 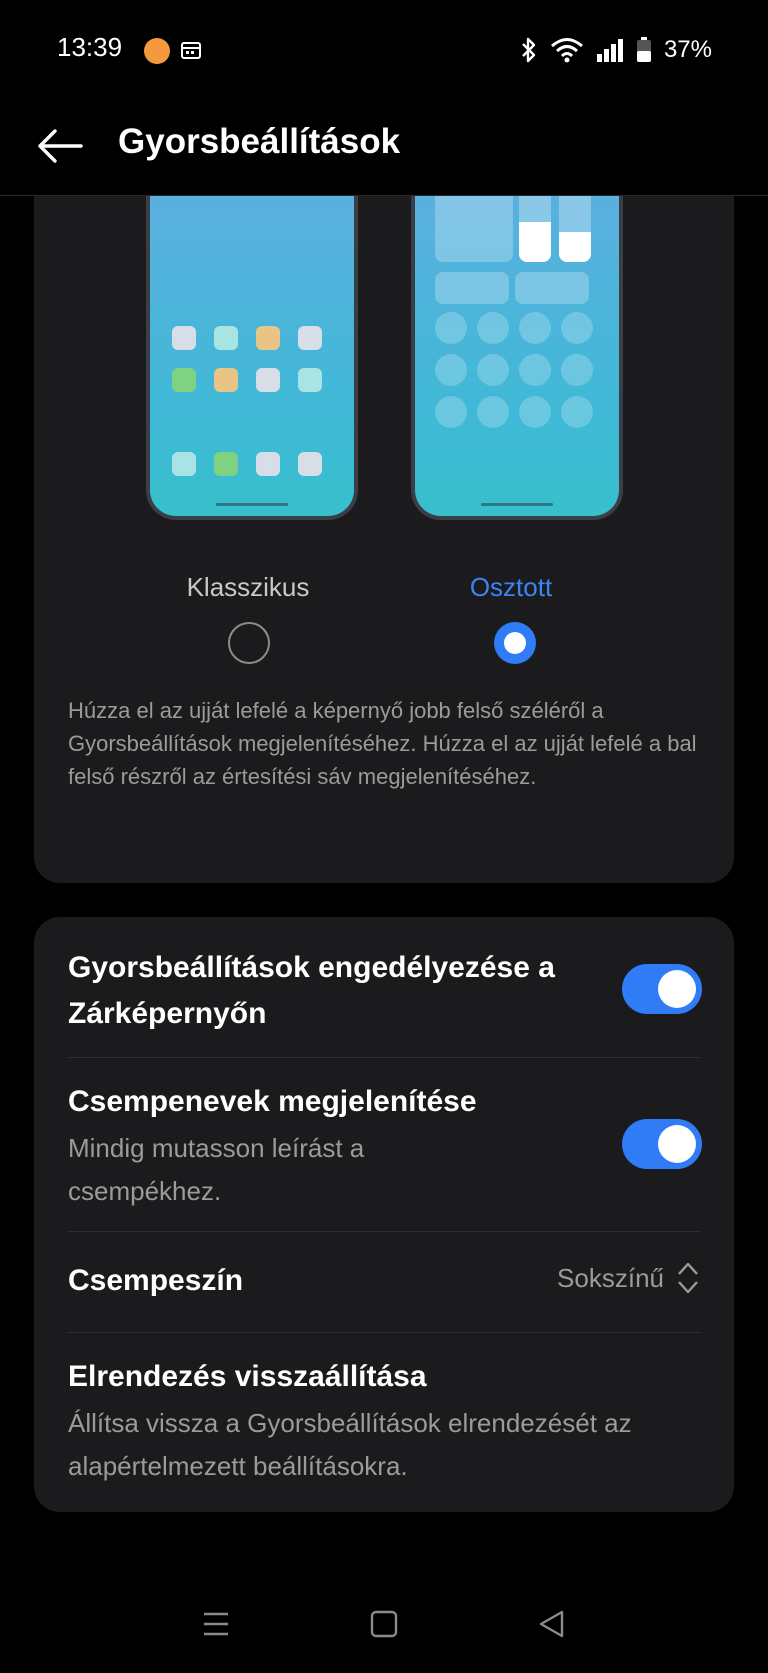 What do you see at coordinates (90, 47) in the screenshot?
I see `status-time: 13:39` at bounding box center [90, 47].